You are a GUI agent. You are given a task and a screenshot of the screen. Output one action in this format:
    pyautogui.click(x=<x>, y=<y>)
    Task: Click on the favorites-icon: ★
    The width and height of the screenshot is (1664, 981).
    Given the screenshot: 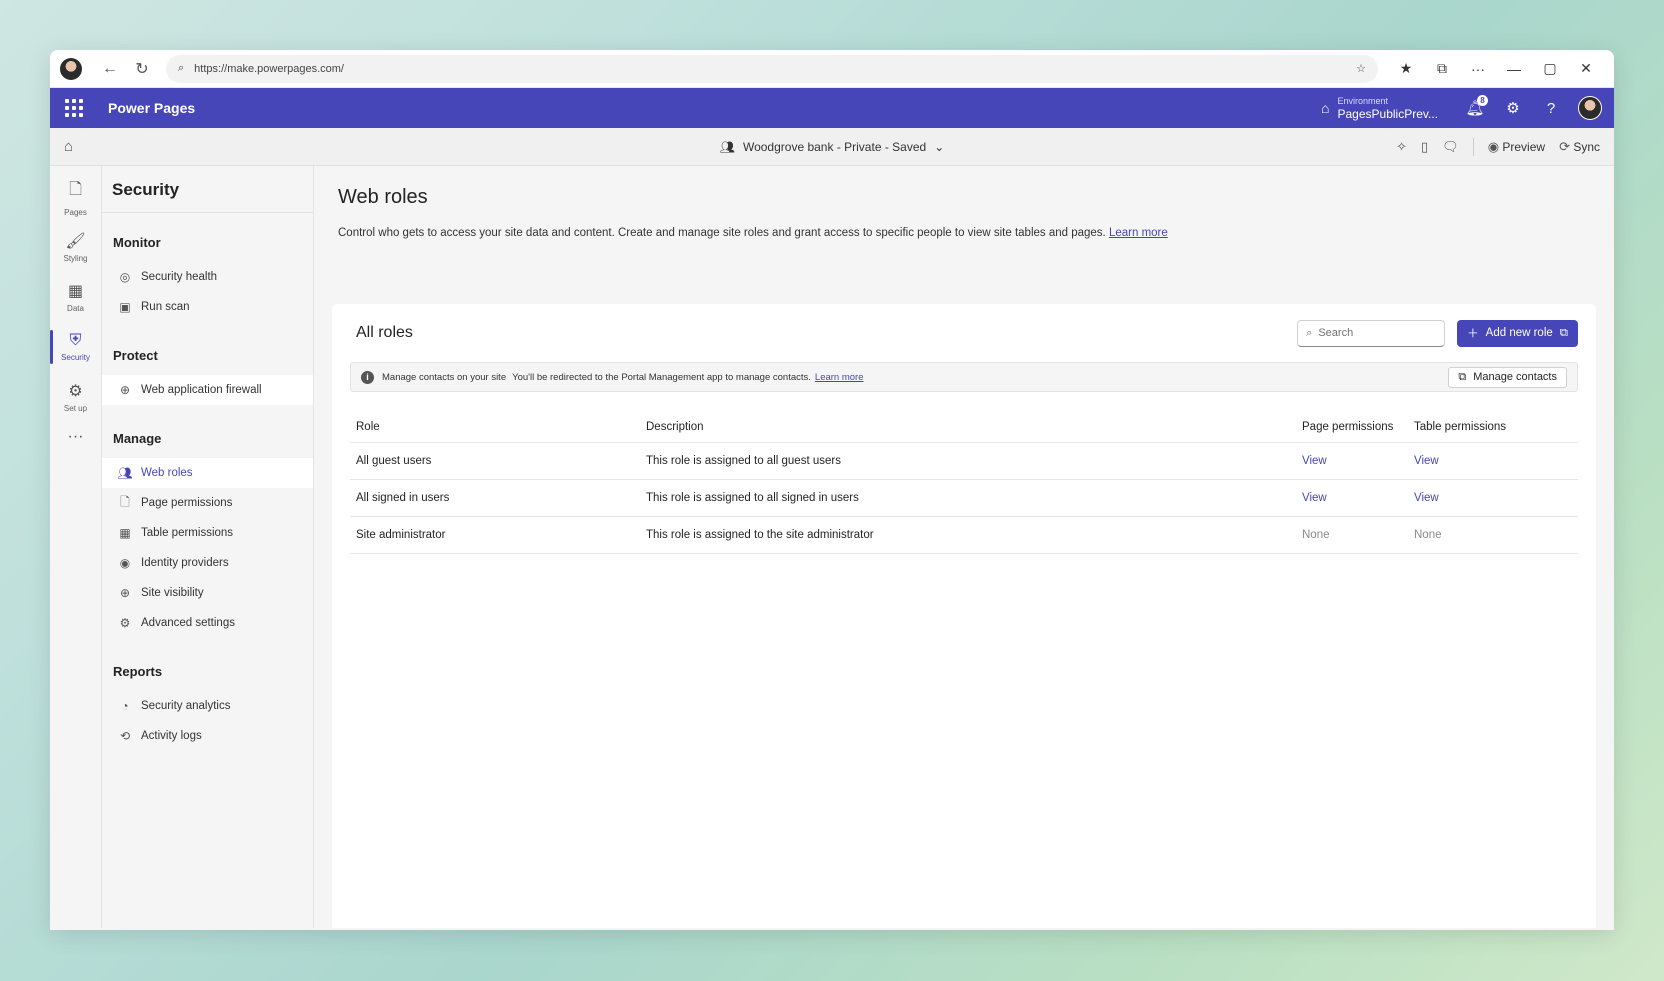 What is the action you would take?
    pyautogui.click(x=1406, y=68)
    